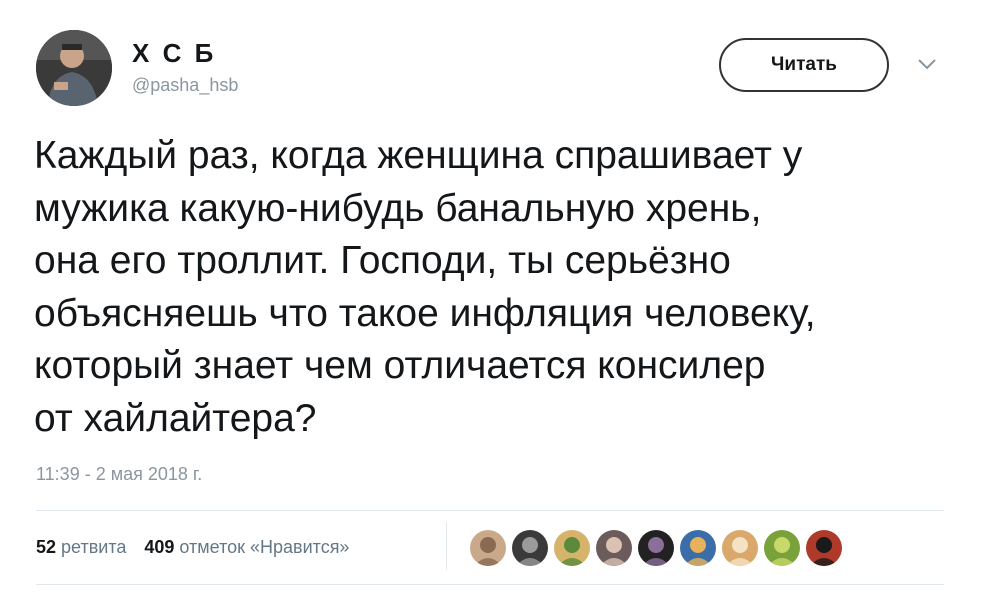 This screenshot has width=1000, height=608. I want to click on author-handle: @pasha_hsb, so click(185, 85).